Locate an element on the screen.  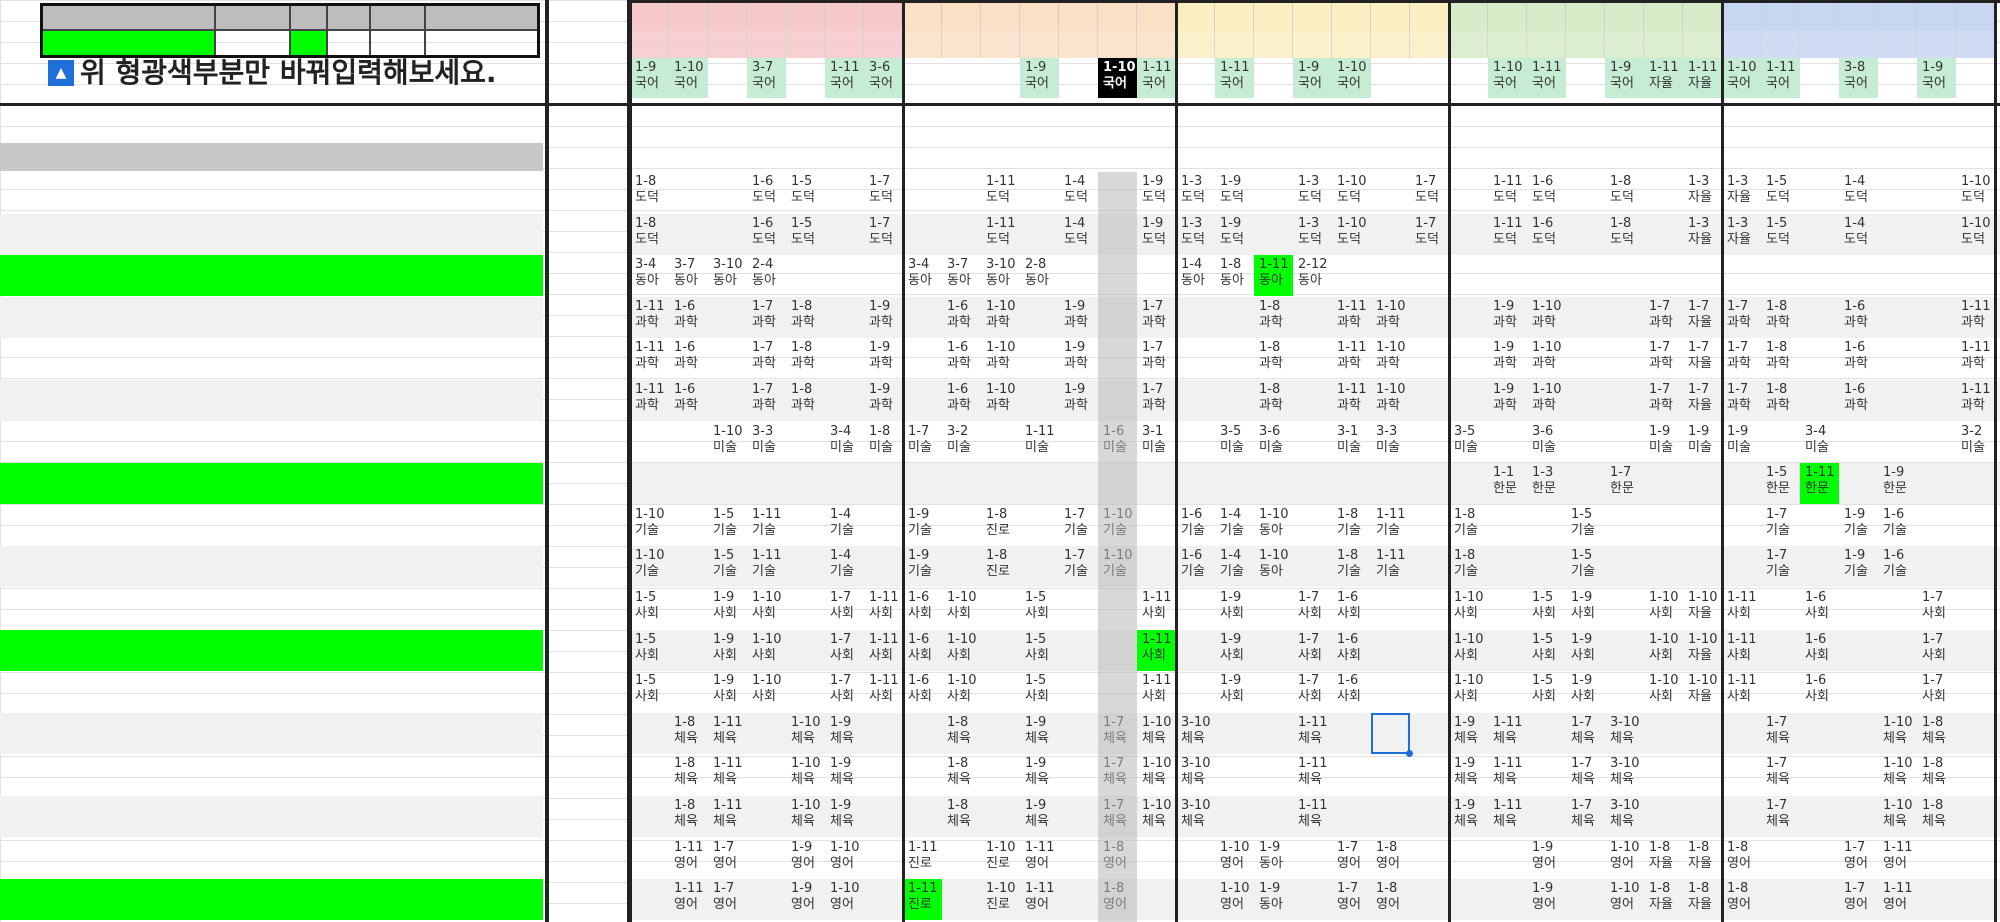
row-18-p is located at coordinates (308, 900).